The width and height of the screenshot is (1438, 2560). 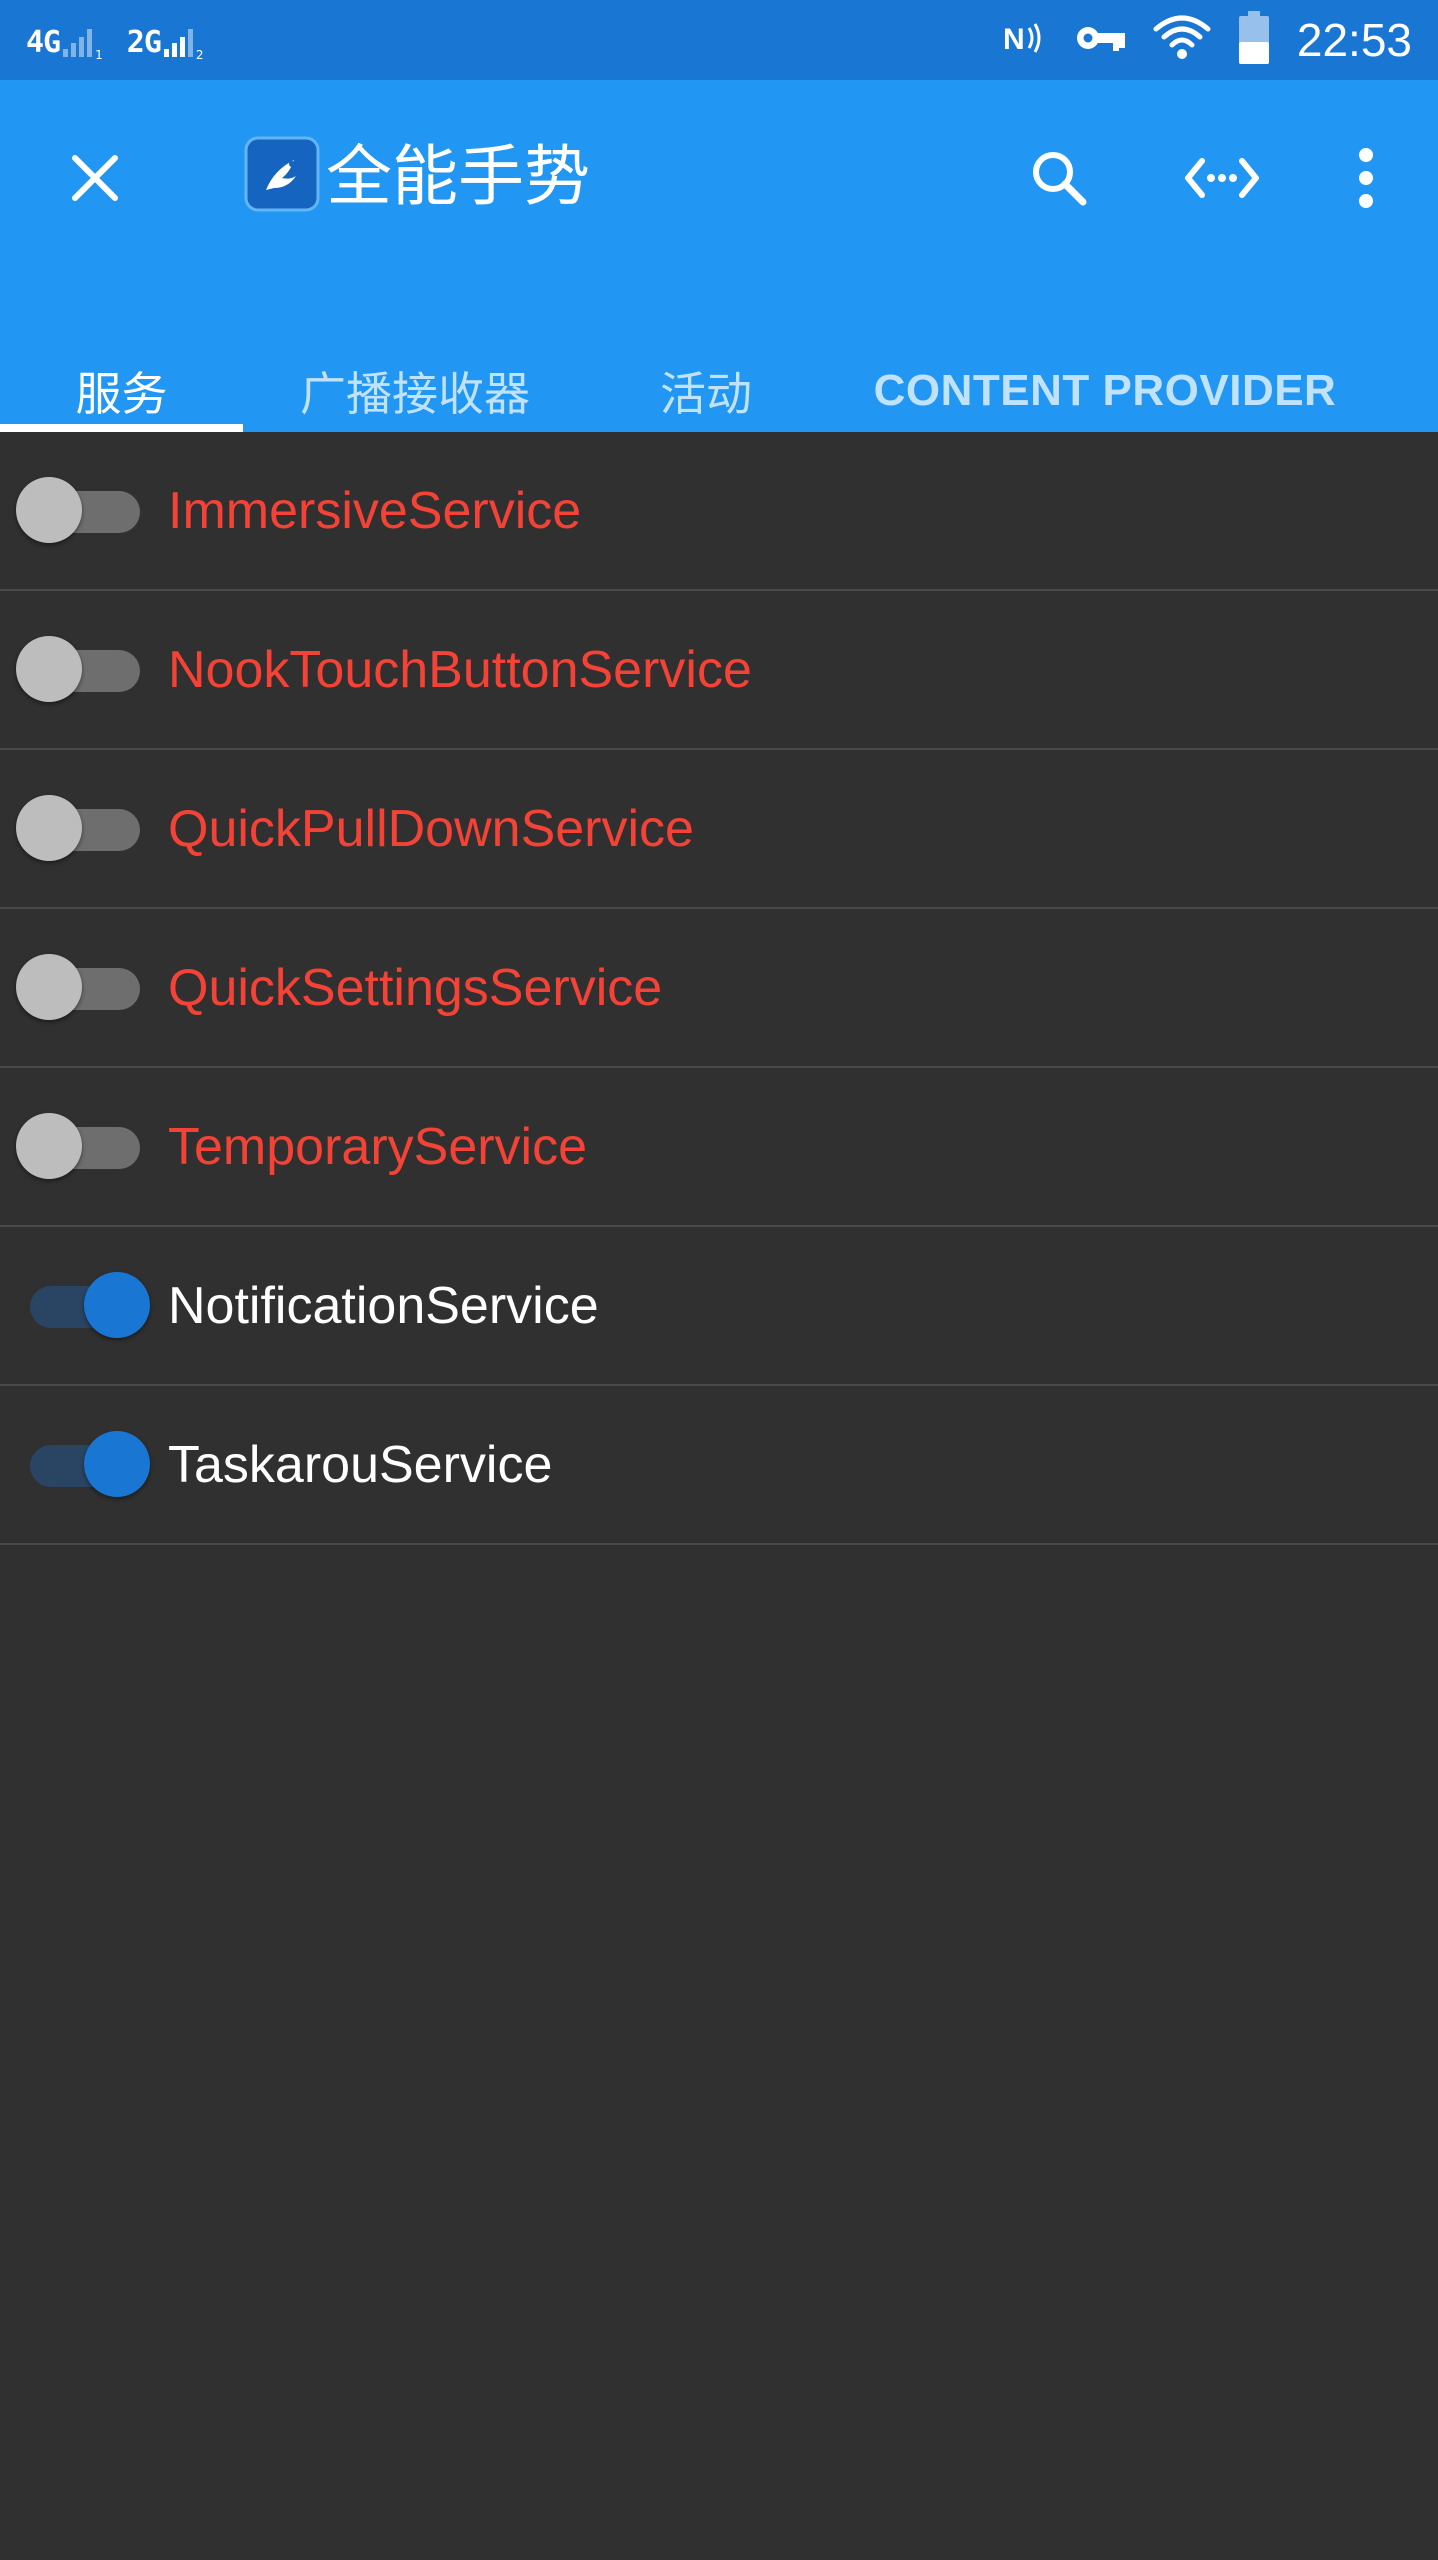 What do you see at coordinates (719, 256) in the screenshot?
I see `app-bar: 全能手势 服务 广播接收器 活动 CONTENT PROVIDER` at bounding box center [719, 256].